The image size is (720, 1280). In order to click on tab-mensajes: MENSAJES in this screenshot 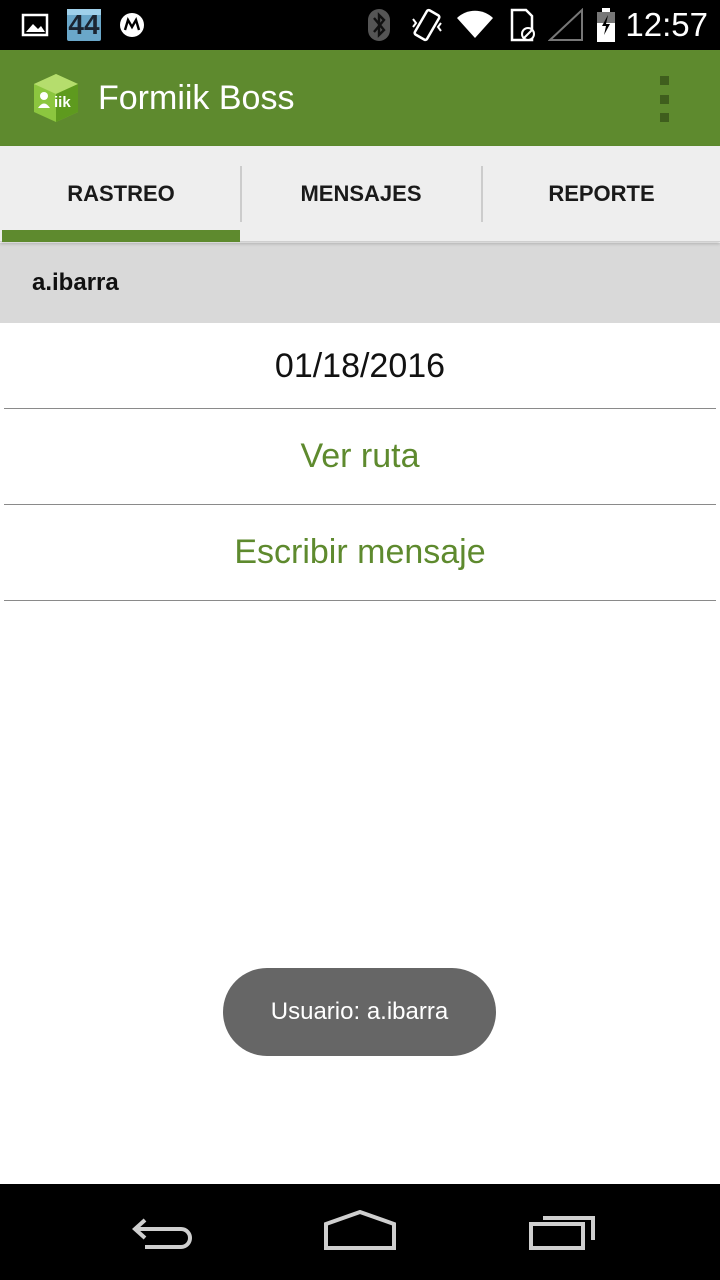, I will do `click(361, 194)`.